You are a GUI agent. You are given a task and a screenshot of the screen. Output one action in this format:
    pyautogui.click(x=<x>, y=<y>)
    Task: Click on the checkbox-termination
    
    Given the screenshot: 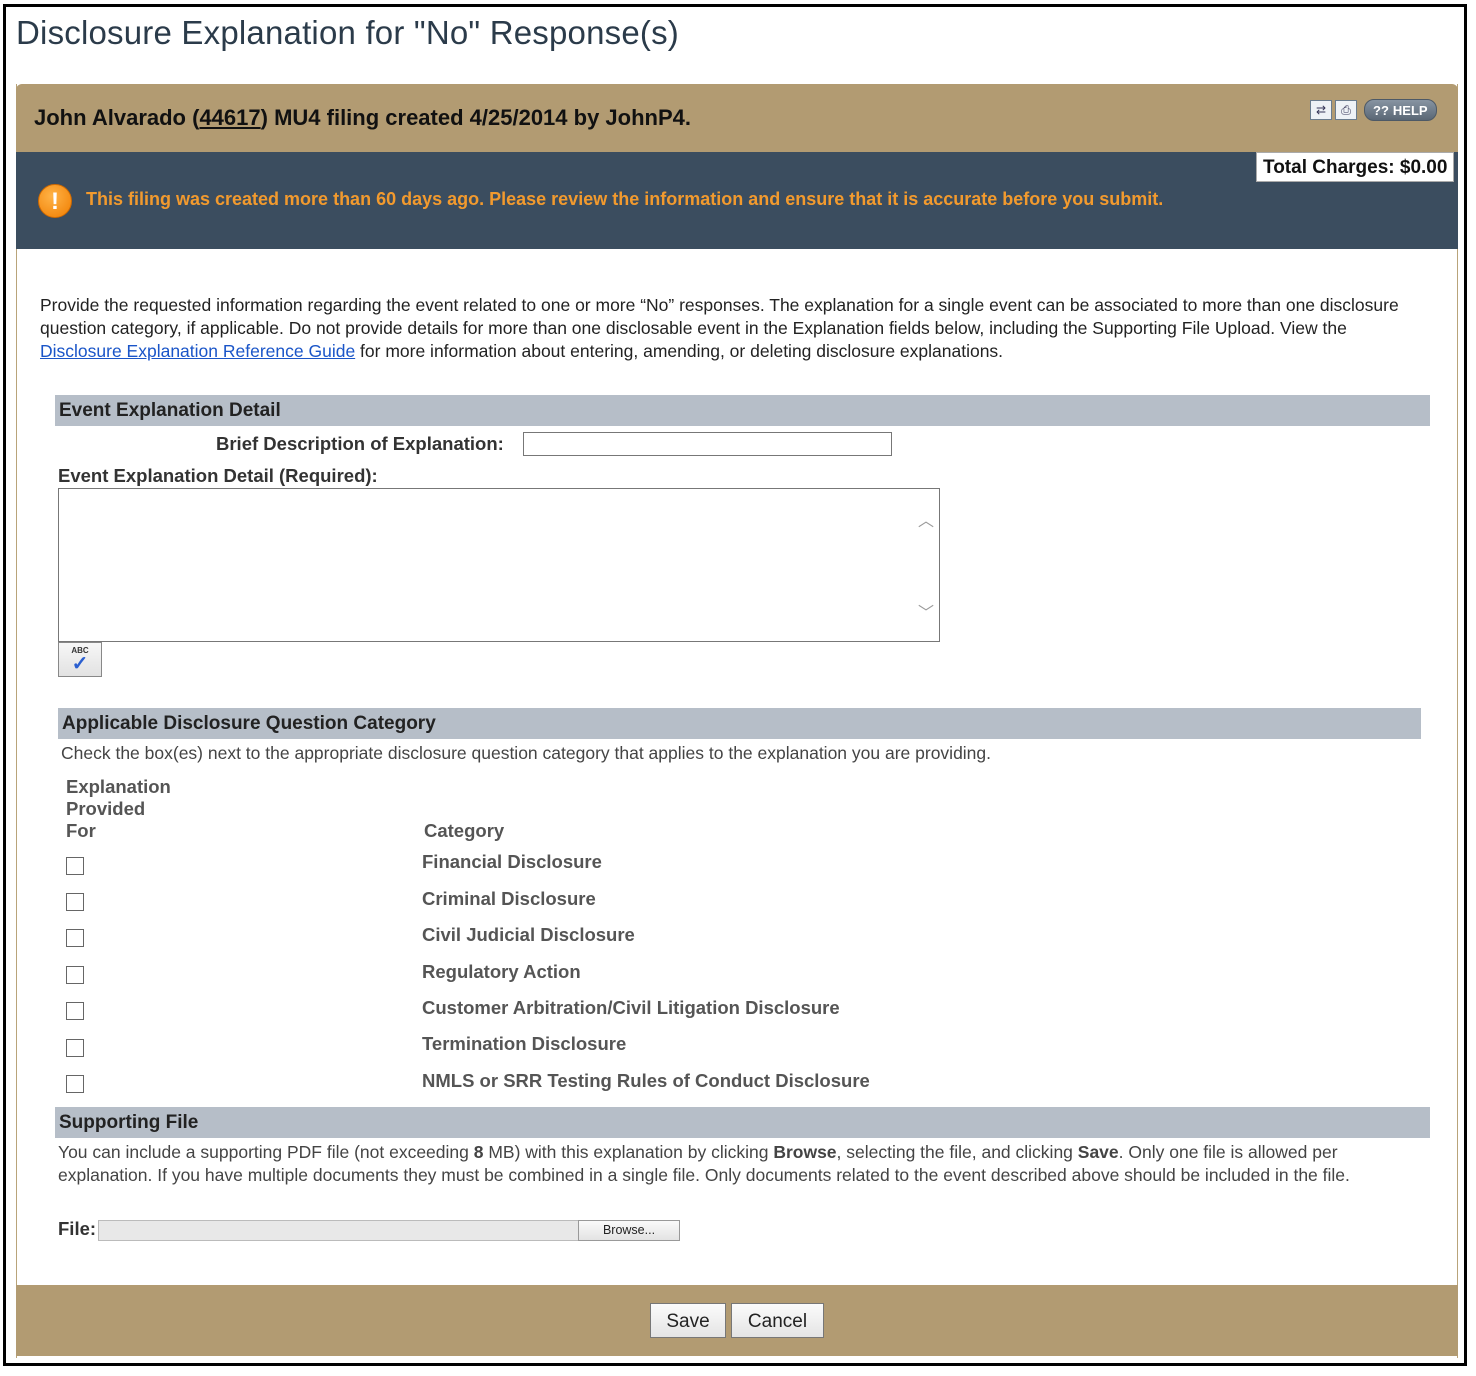 What is the action you would take?
    pyautogui.click(x=75, y=1048)
    